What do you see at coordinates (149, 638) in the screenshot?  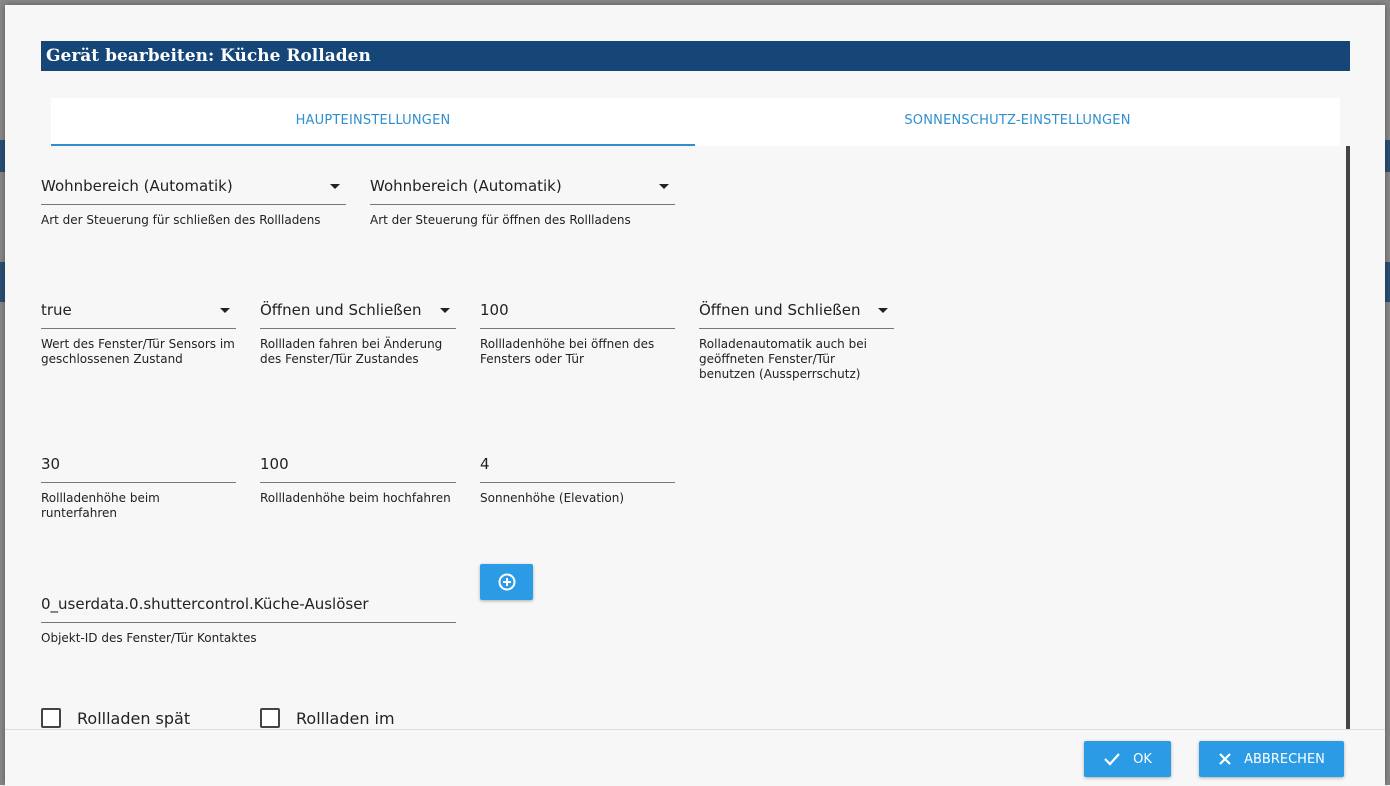 I see `contact-object-id-helper: Objekt-ID des Fenster/Tür Kontaktes` at bounding box center [149, 638].